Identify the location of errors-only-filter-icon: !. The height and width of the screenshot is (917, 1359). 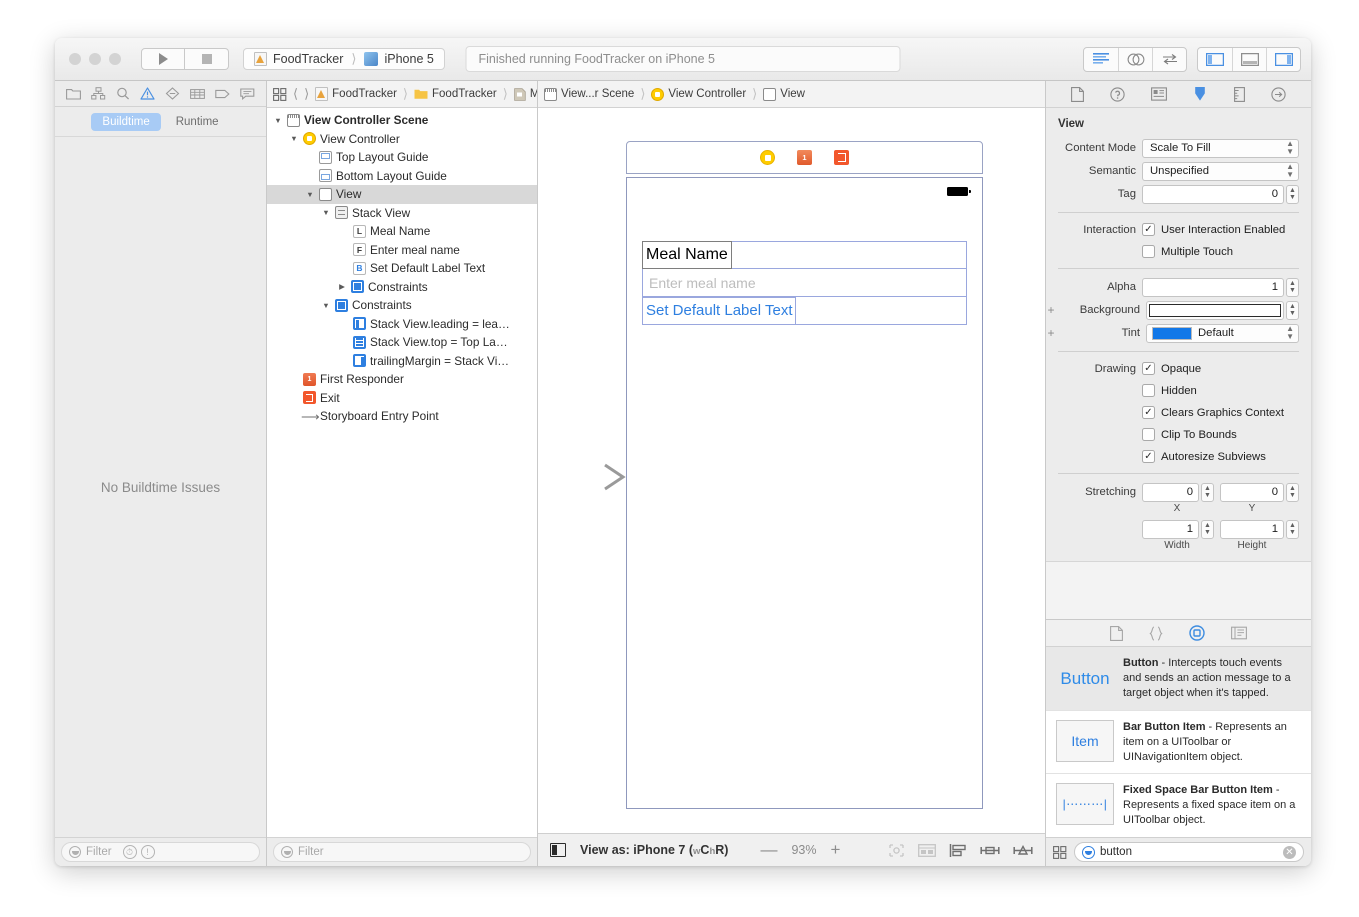
(147, 852).